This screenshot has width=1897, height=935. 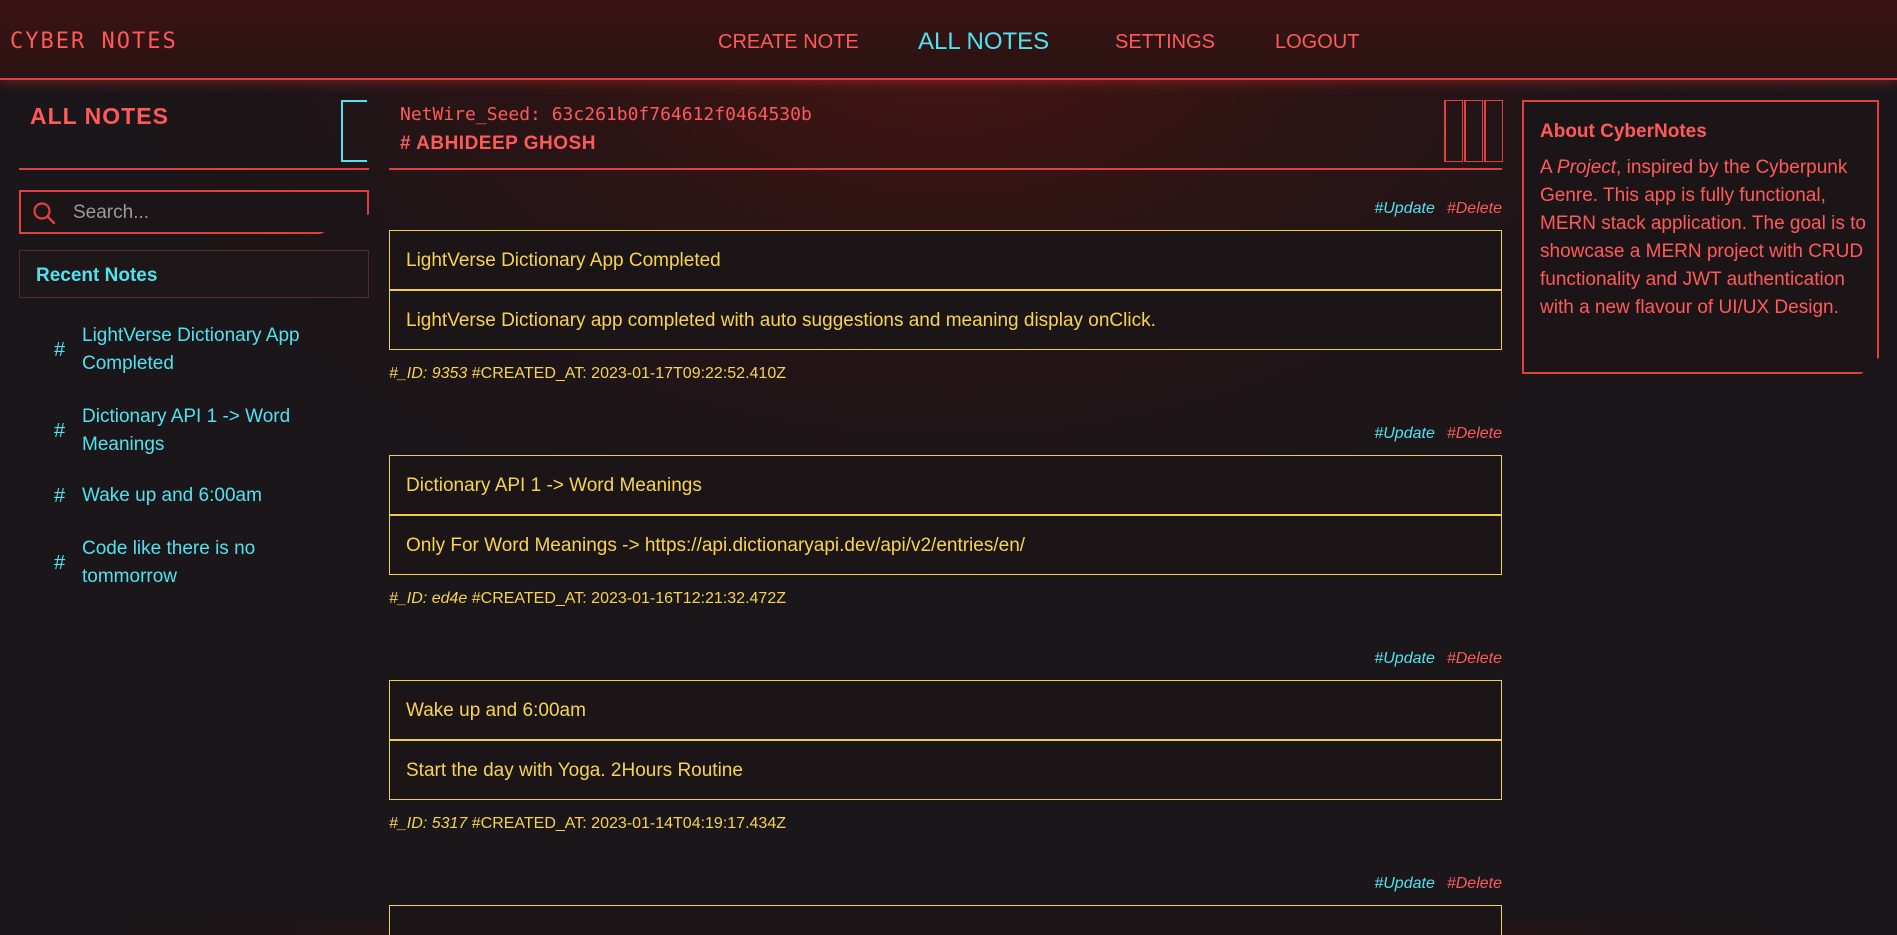 What do you see at coordinates (97, 275) in the screenshot?
I see `recent-notes-title: Recent Notes` at bounding box center [97, 275].